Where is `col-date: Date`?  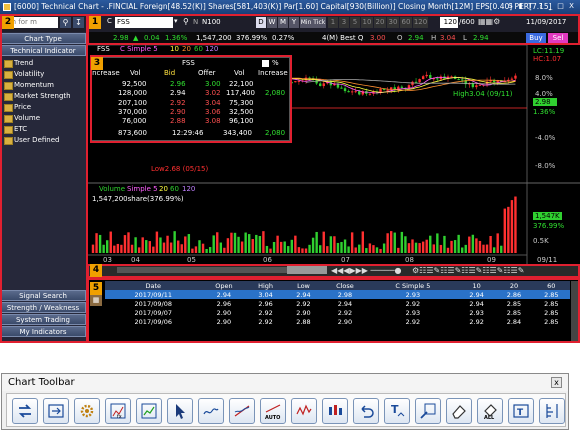 col-date: Date is located at coordinates (153, 285).